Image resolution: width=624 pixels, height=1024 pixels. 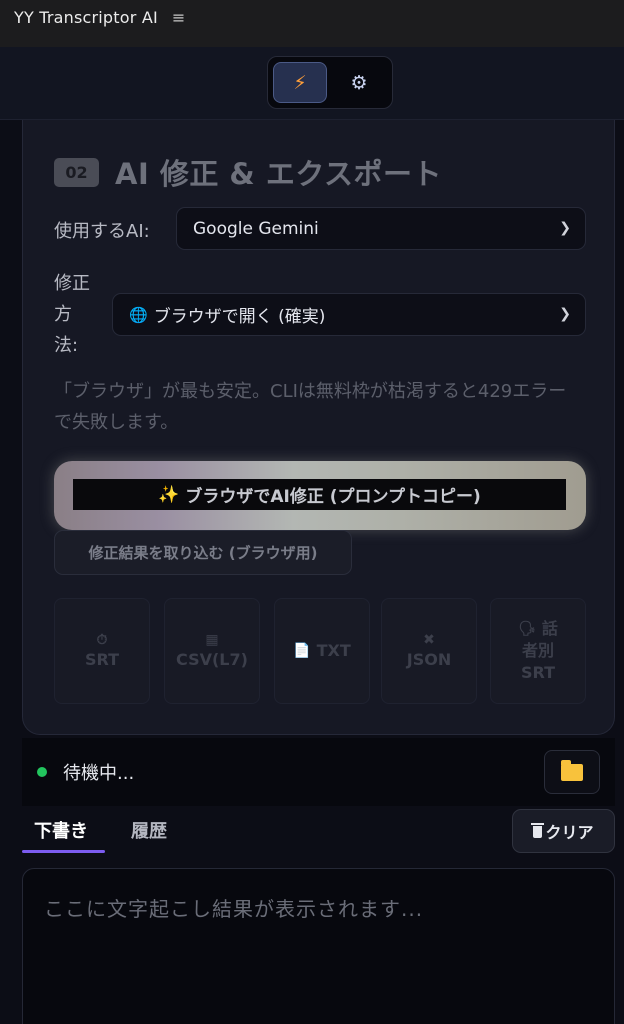 I want to click on nav-bar: ⚡ ⚙, so click(x=312, y=83).